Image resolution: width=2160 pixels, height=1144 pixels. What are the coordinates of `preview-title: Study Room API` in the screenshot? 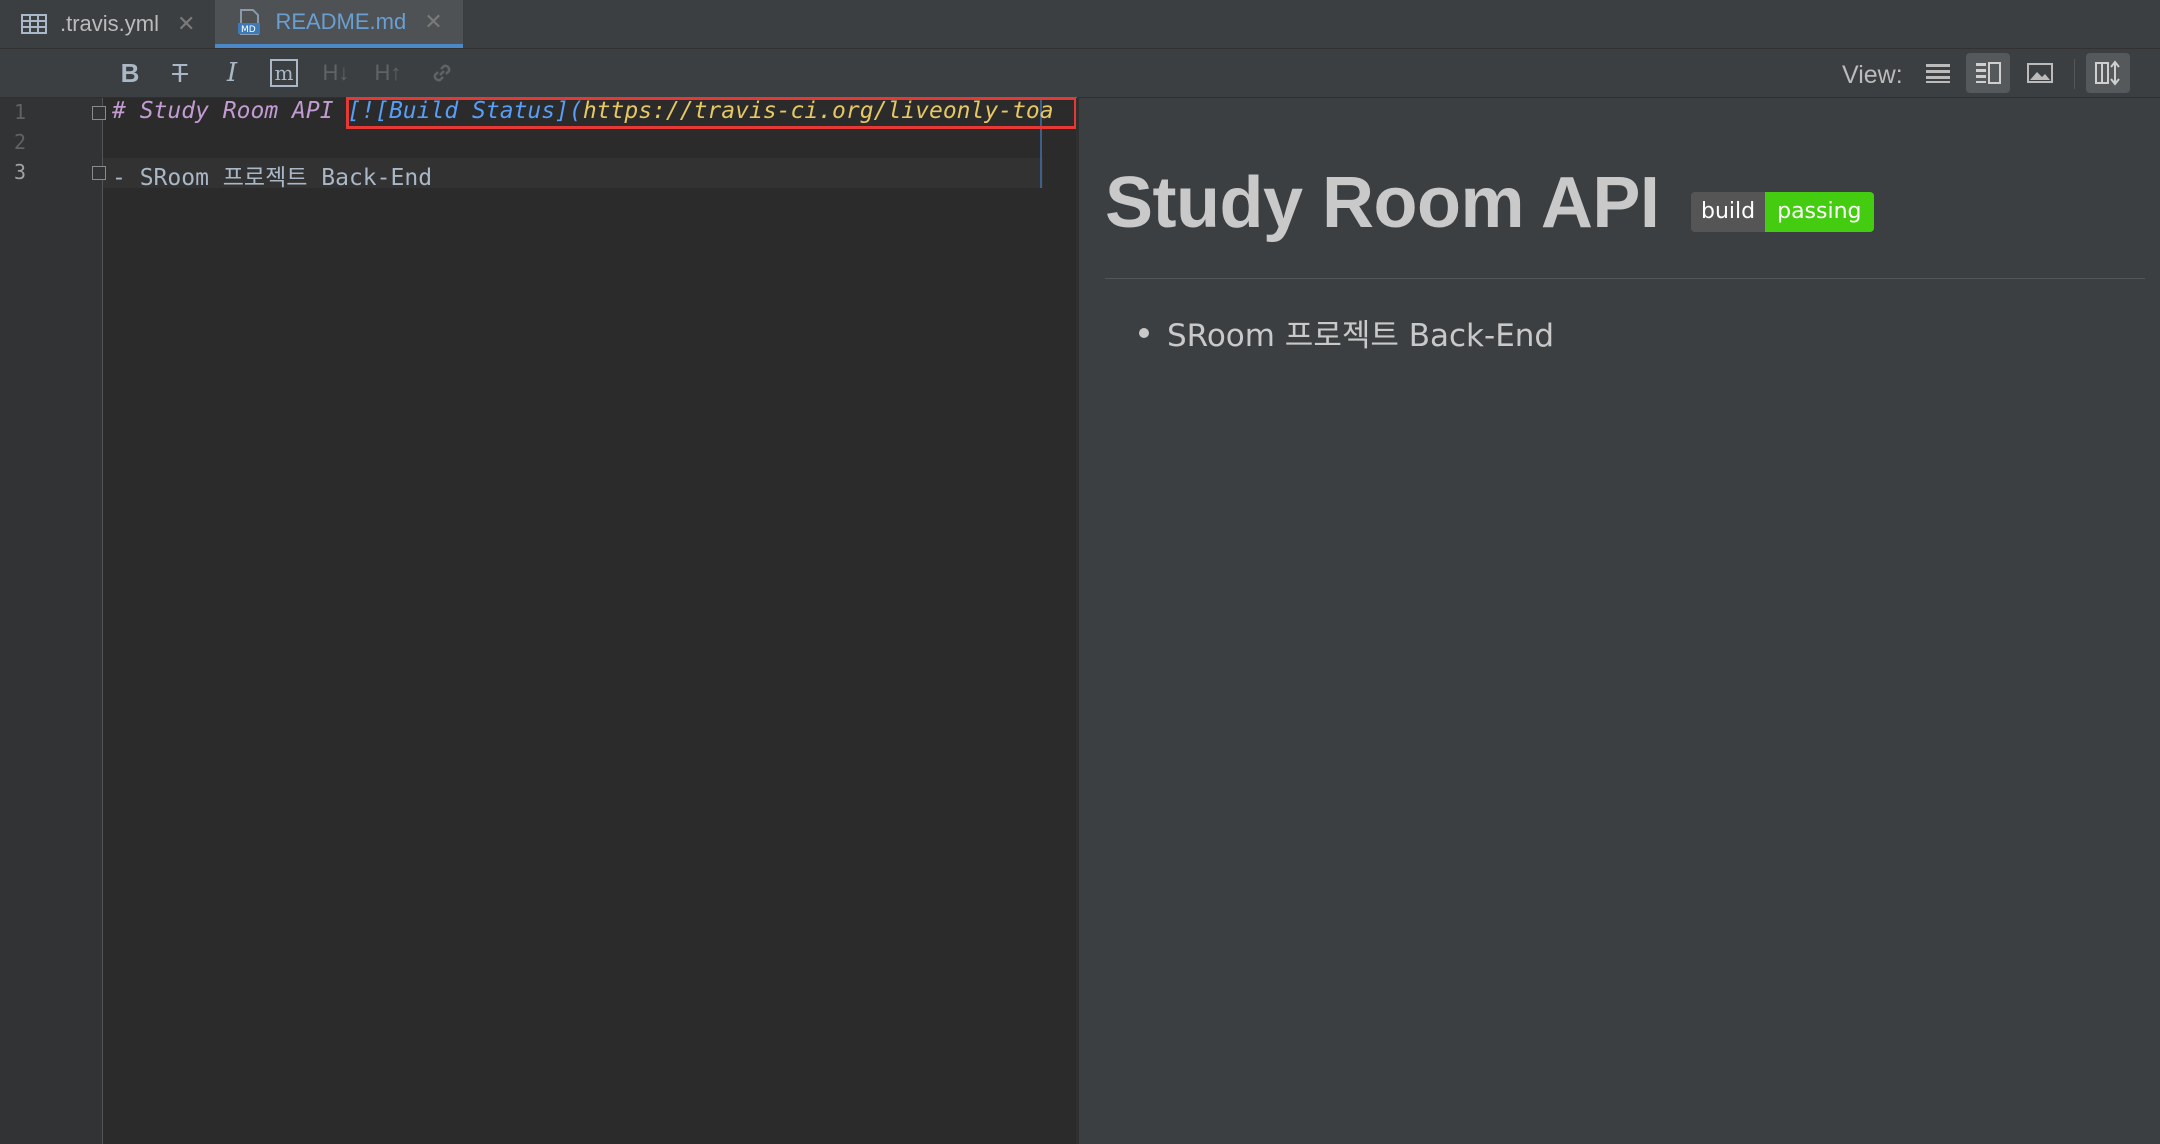 It's located at (1382, 203).